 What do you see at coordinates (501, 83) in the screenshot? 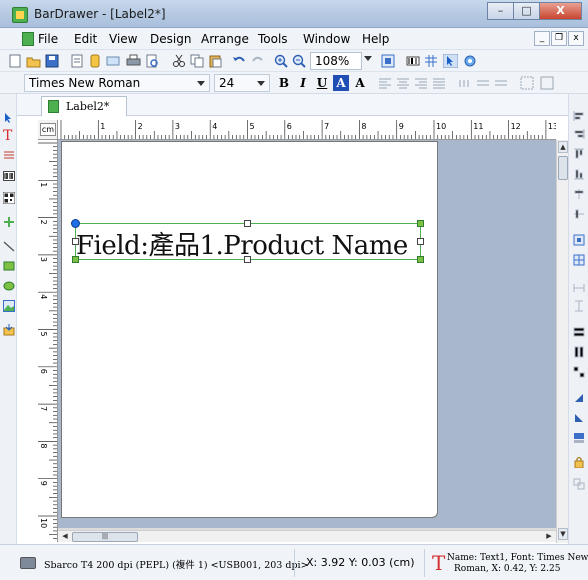
I see `text-case-icon` at bounding box center [501, 83].